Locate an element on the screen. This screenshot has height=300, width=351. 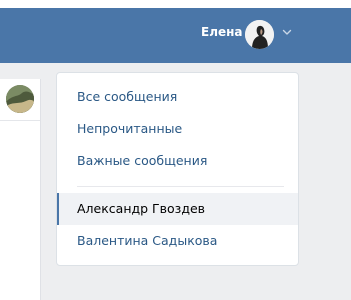
menu-item-conversation-aleksandr: Александр Гвоздев is located at coordinates (177, 209).